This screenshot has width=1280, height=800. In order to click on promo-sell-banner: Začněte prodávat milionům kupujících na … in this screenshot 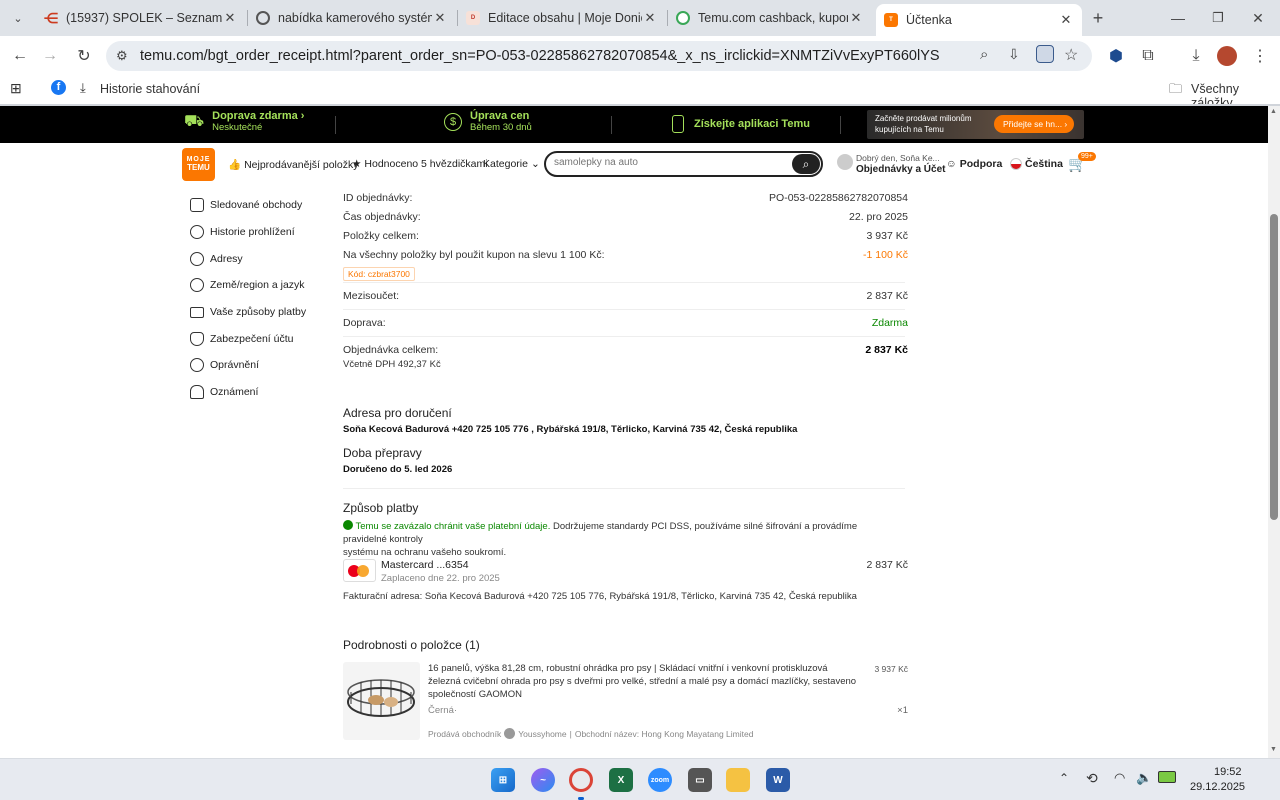, I will do `click(975, 124)`.